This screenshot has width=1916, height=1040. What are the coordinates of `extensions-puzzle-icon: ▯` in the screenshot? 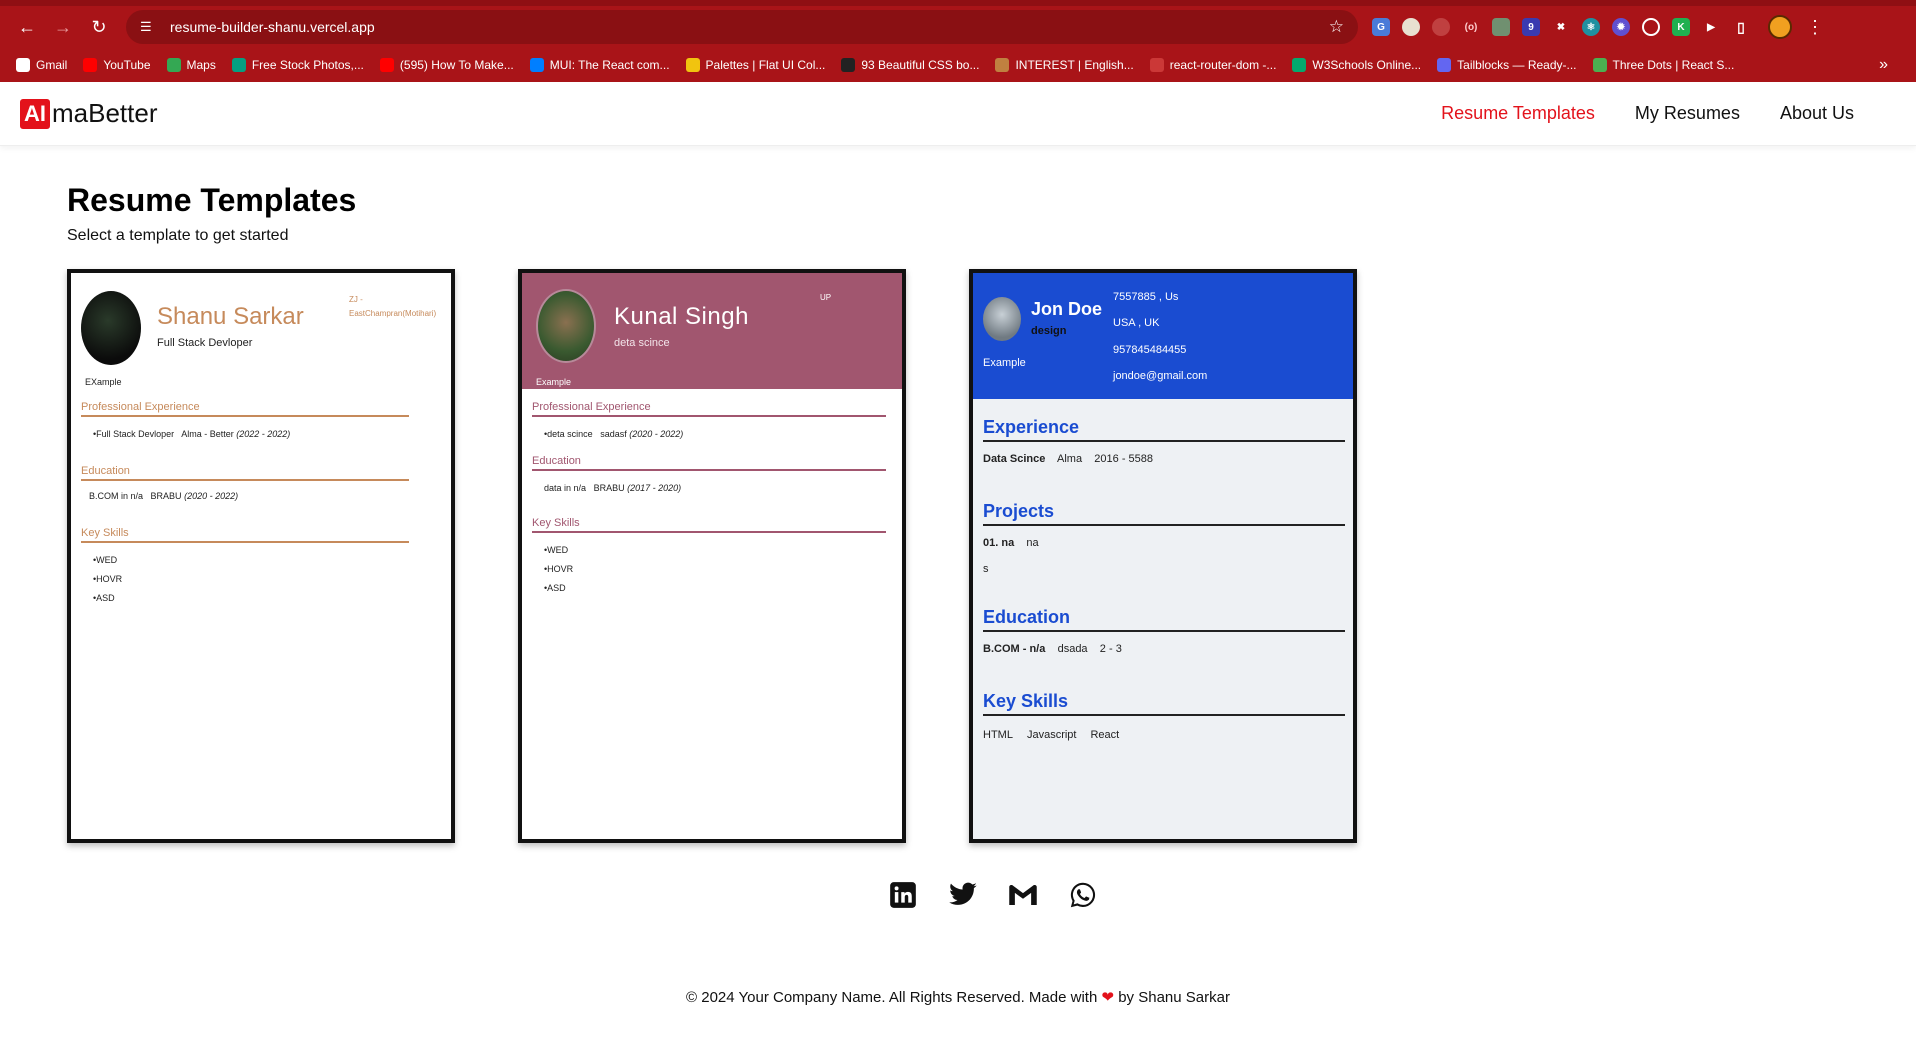 It's located at (1741, 27).